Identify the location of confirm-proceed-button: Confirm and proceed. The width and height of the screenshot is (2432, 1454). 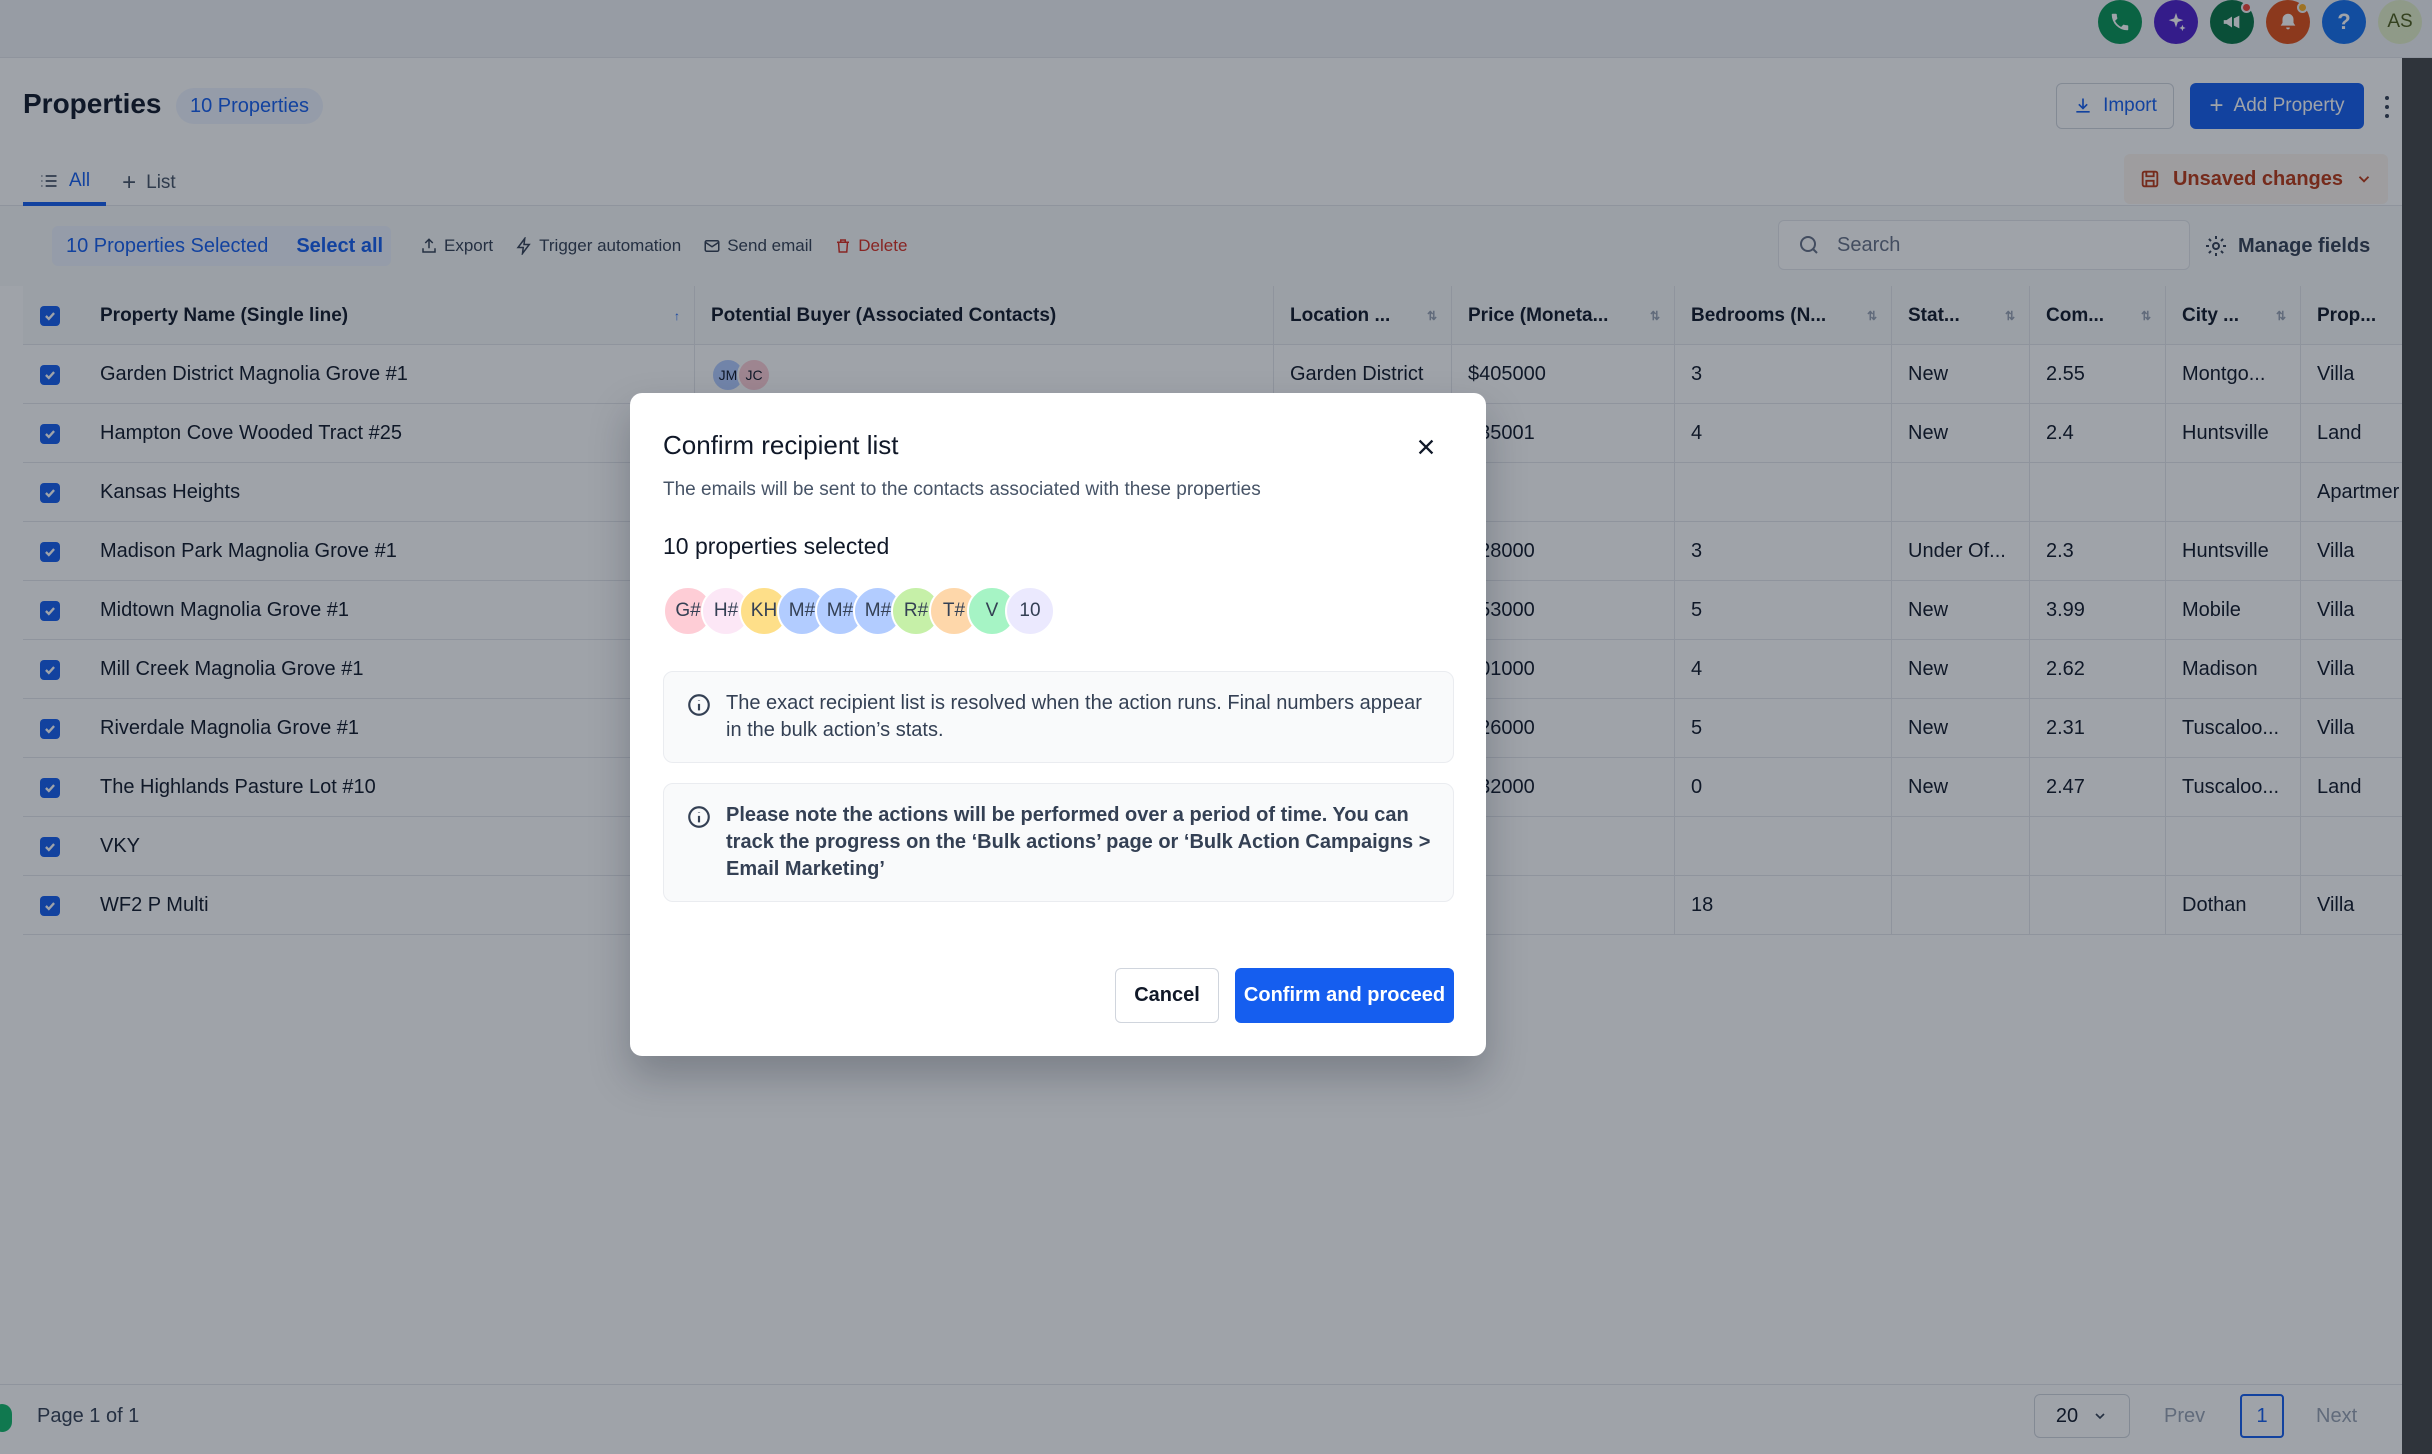
(1344, 995).